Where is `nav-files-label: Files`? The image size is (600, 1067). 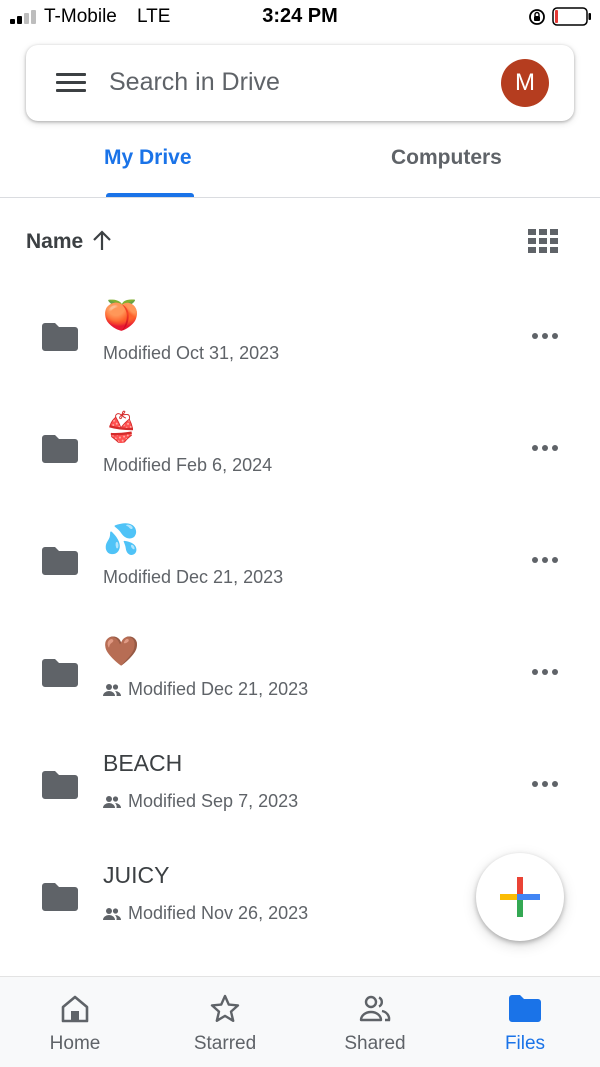
nav-files-label: Files is located at coordinates (525, 1043).